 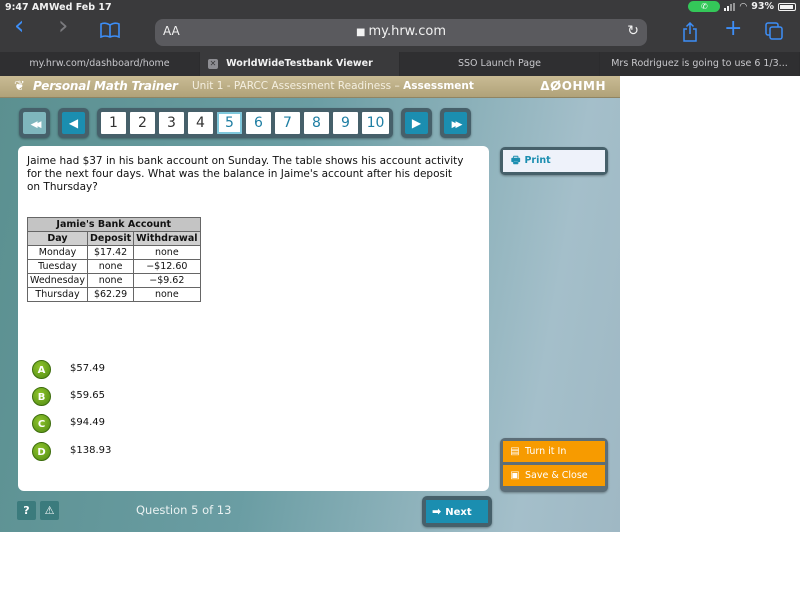 What do you see at coordinates (41, 369) in the screenshot?
I see `choice-letter-badge: A` at bounding box center [41, 369].